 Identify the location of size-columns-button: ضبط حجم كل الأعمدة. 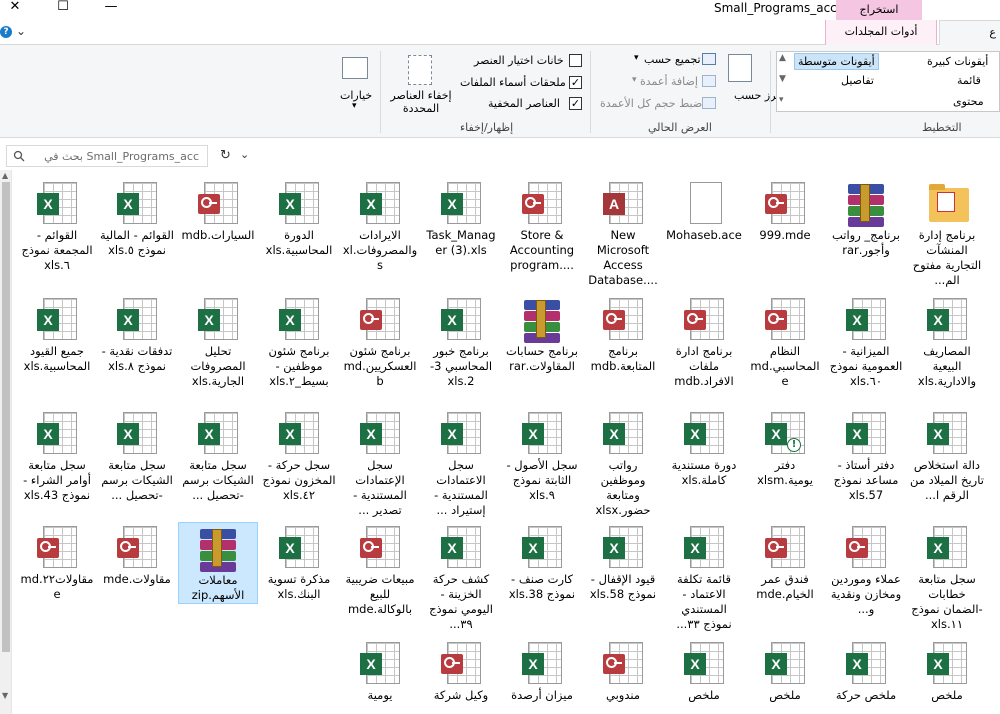
(651, 103).